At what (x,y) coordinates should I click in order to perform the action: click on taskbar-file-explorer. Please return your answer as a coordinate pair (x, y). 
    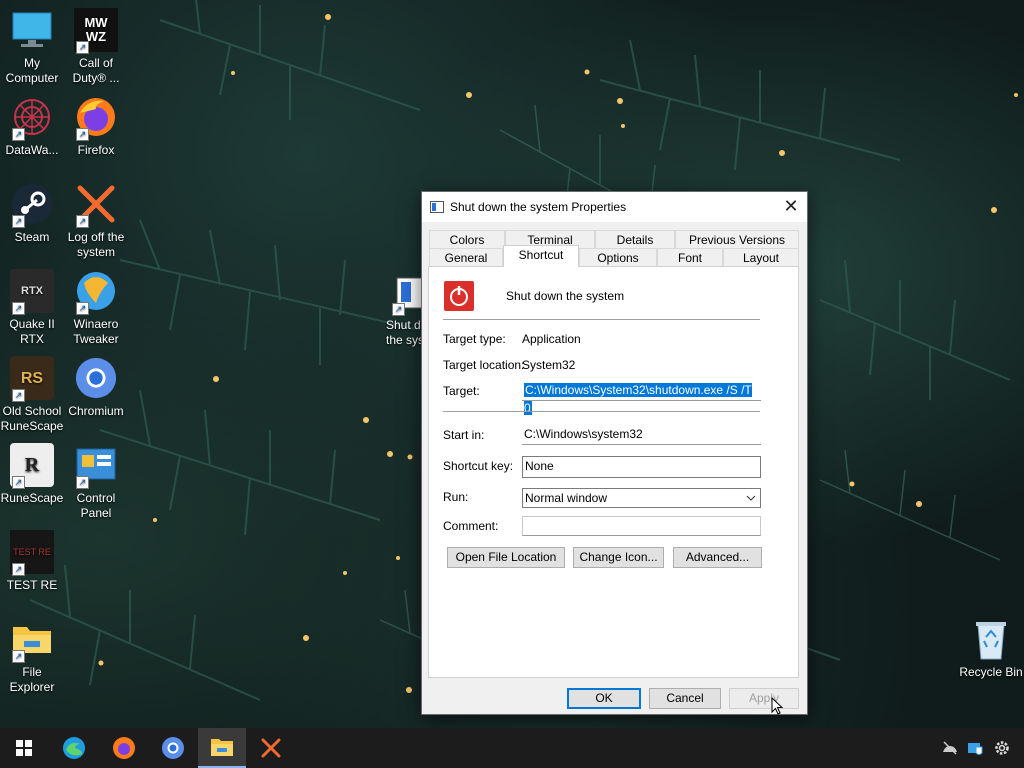
    Looking at the image, I should click on (222, 748).